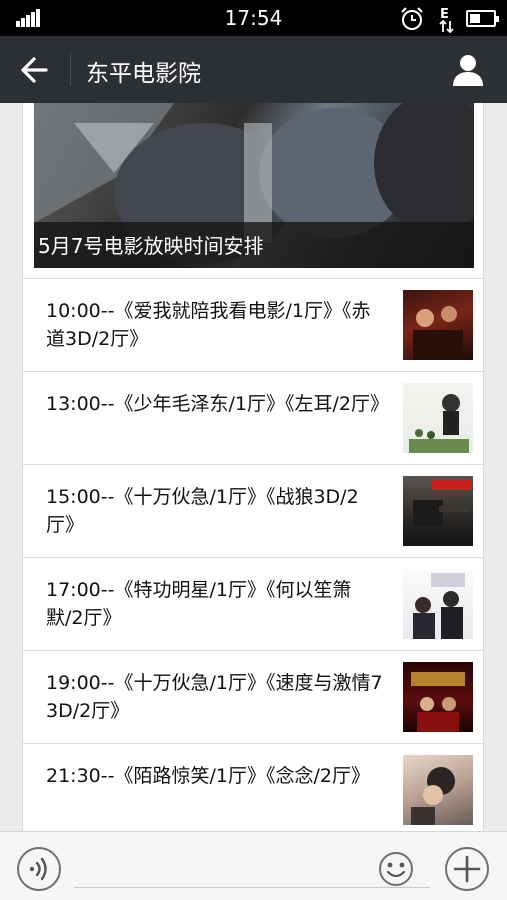 This screenshot has width=507, height=900. I want to click on list-item: 17:00--《特功明星/1厅》《何以笙箫默/2厅》, so click(253, 603).